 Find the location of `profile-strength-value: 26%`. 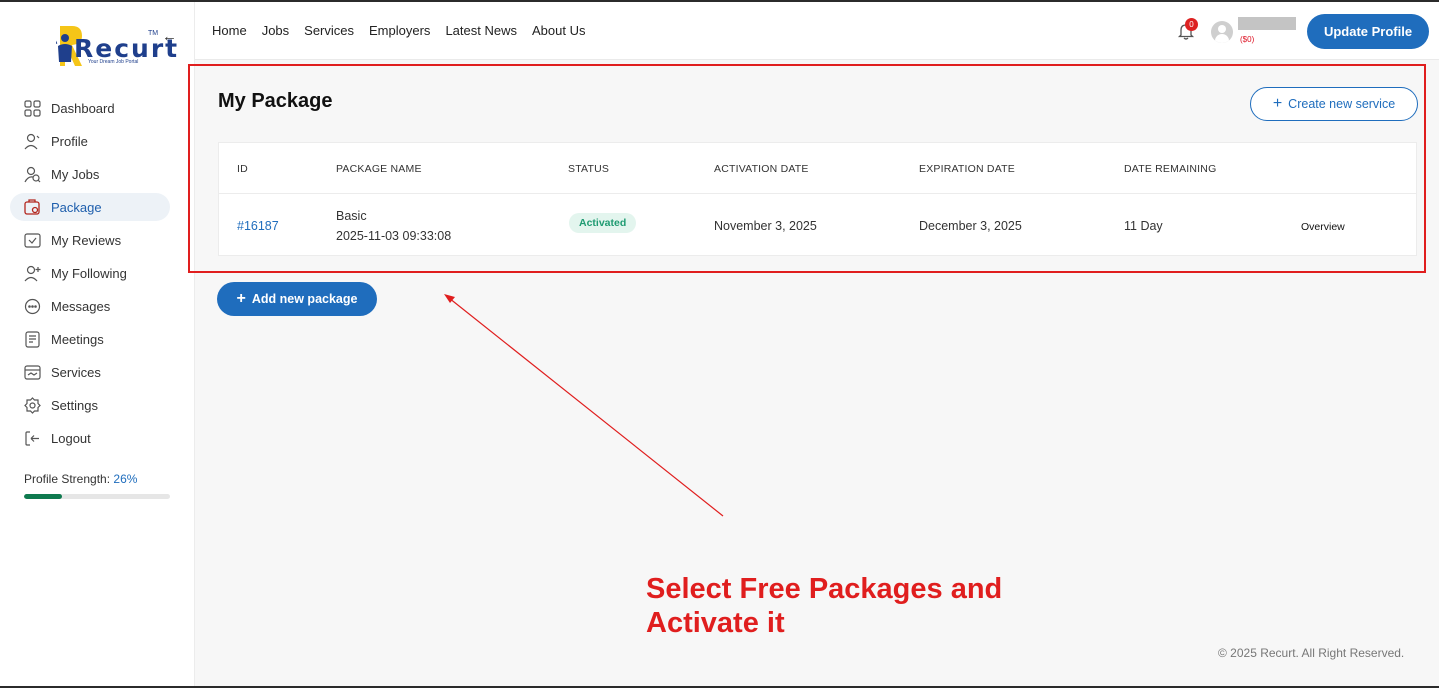

profile-strength-value: 26% is located at coordinates (125, 479).